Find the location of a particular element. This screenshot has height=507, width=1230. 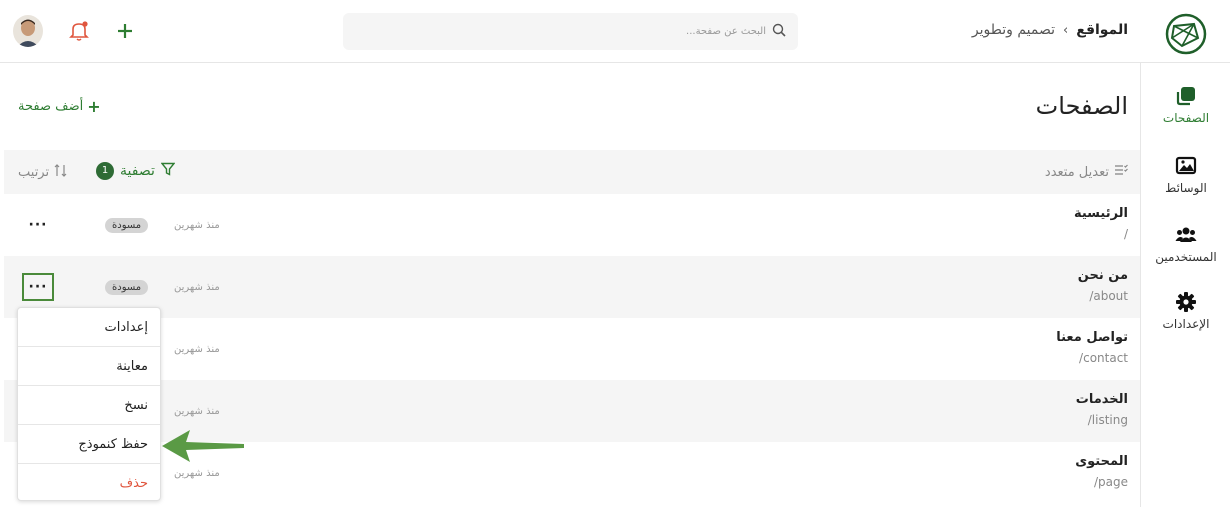

sort-label: ترتيب is located at coordinates (34, 172).